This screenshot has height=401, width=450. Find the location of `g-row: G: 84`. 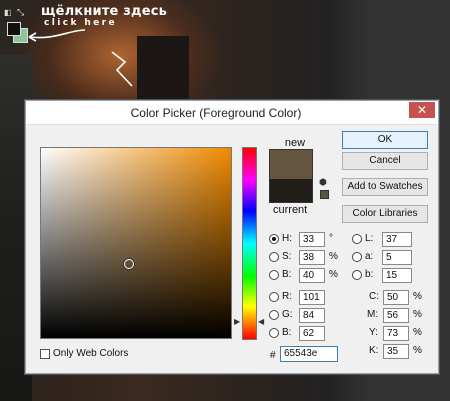

g-row: G: 84 is located at coordinates (304, 315).